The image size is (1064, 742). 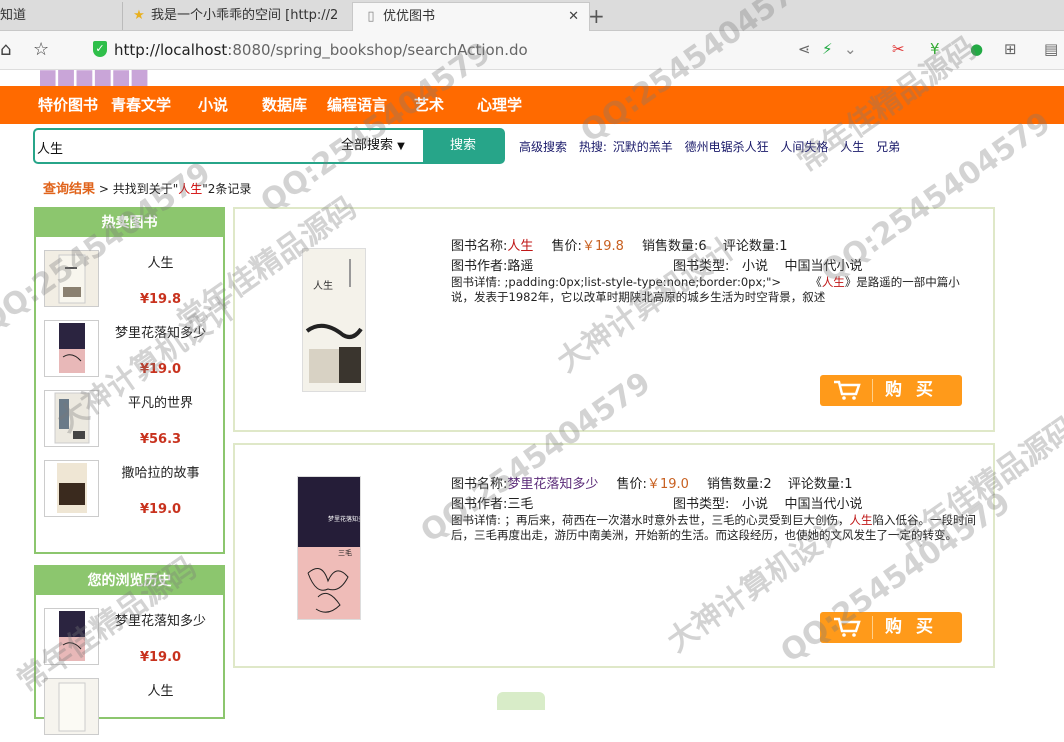 What do you see at coordinates (141, 105) in the screenshot?
I see `nav-item-youth: 青春文学` at bounding box center [141, 105].